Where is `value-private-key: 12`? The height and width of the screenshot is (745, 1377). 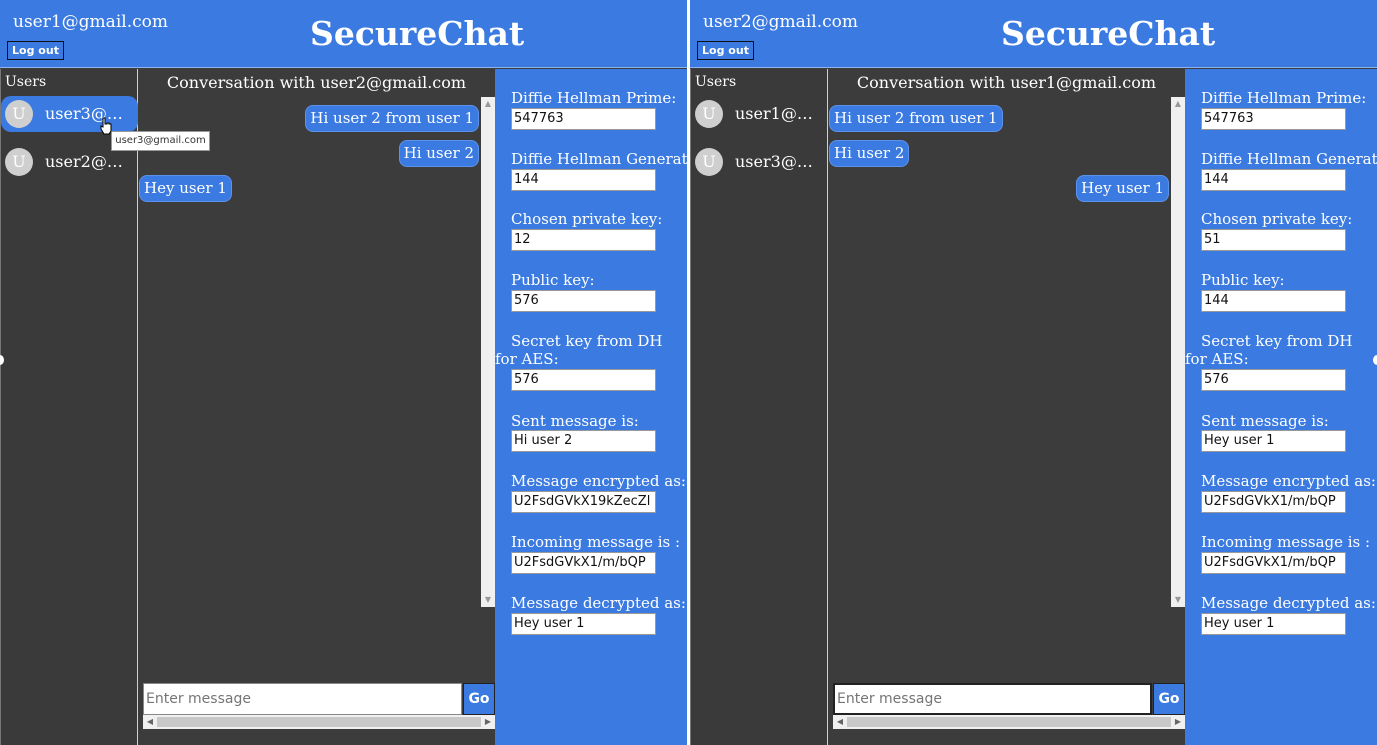 value-private-key: 12 is located at coordinates (583, 240).